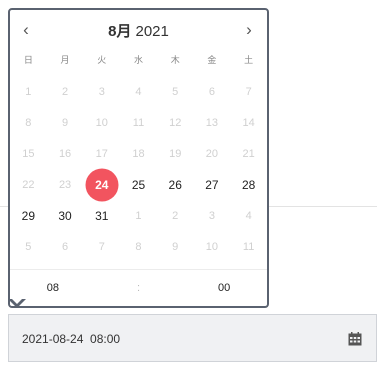 Image resolution: width=377 pixels, height=365 pixels. I want to click on day-cell: 15, so click(28, 153).